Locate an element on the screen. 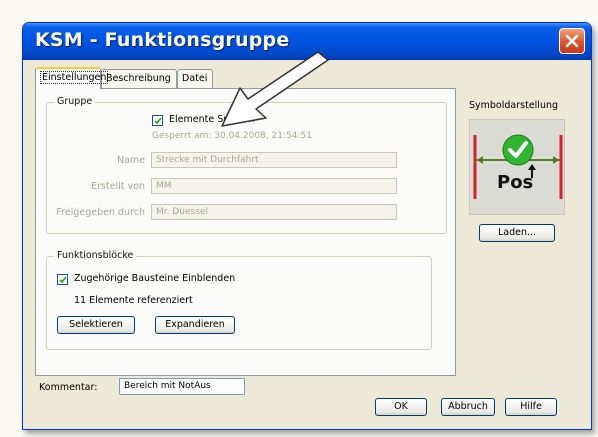 The image size is (598, 437). pointer-arrow-icon is located at coordinates (275, 89).